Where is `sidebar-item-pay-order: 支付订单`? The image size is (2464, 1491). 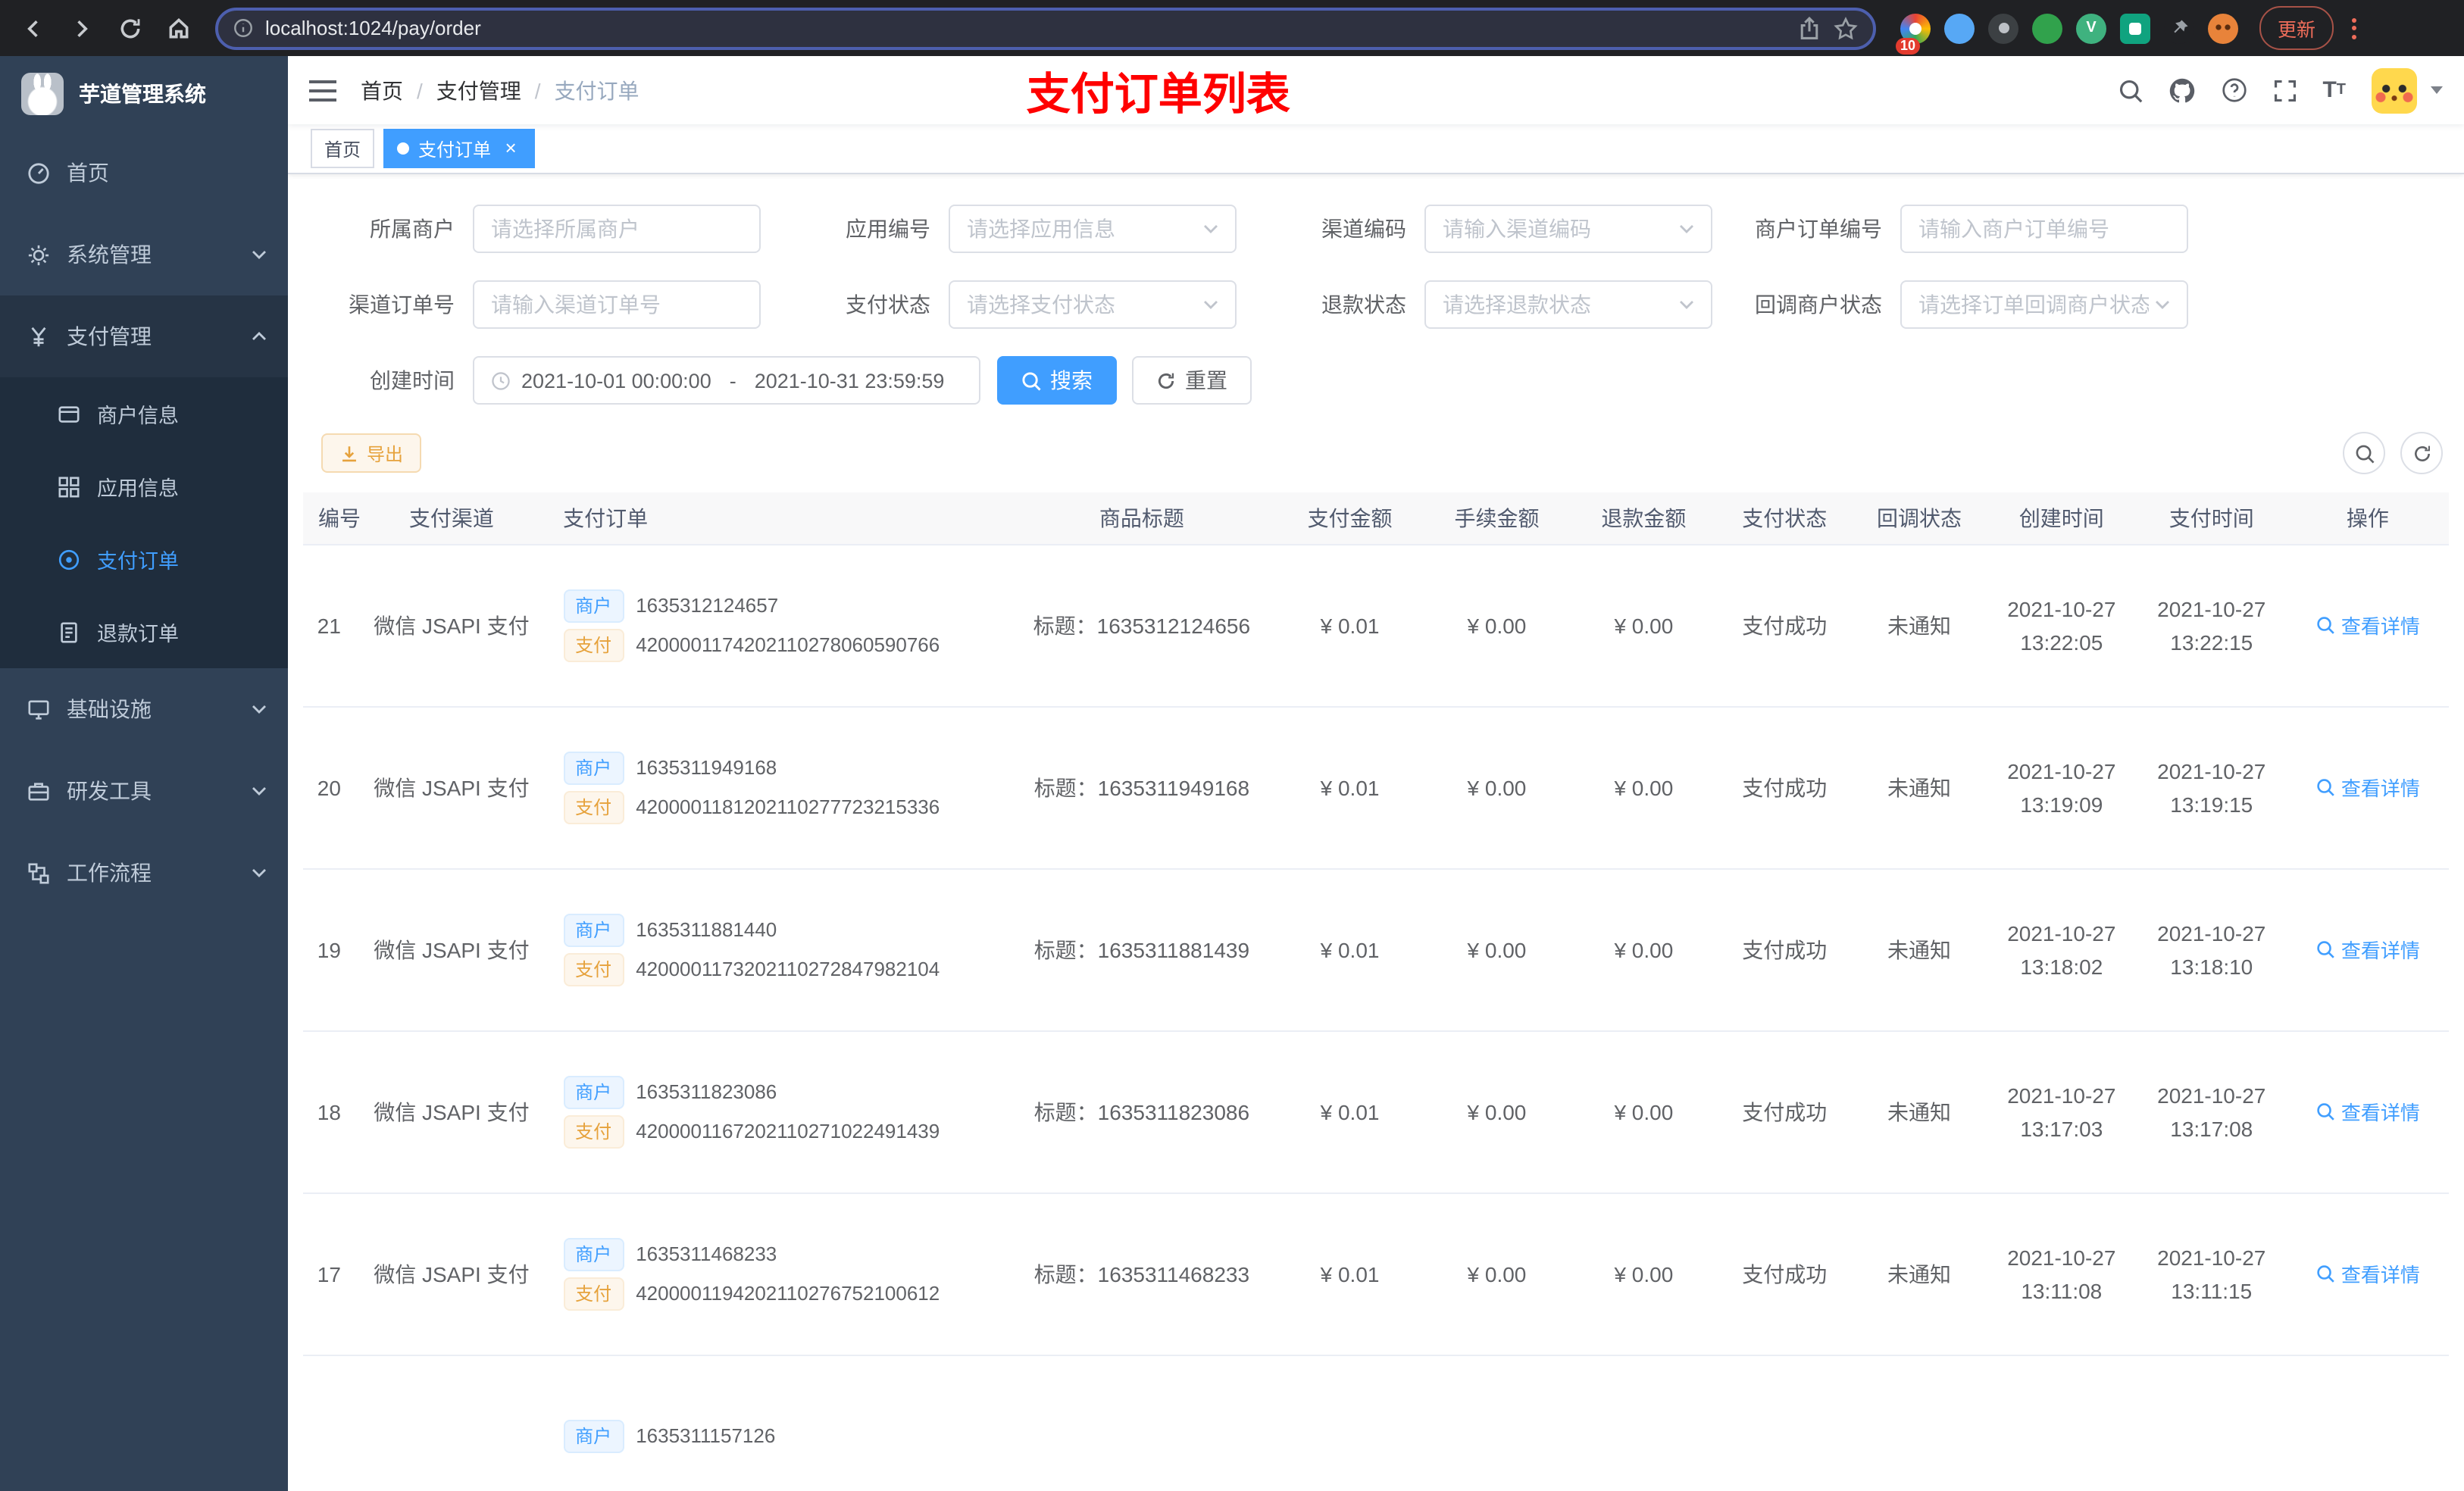 sidebar-item-pay-order: 支付订单 is located at coordinates (144, 559).